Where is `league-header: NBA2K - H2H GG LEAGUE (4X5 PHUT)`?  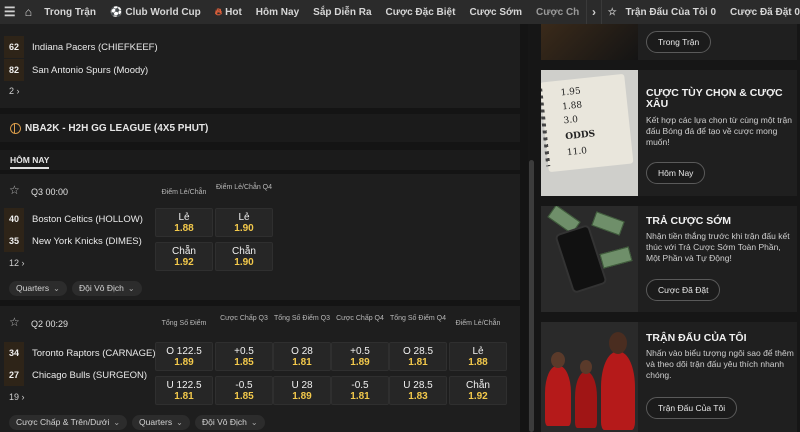
league-header: NBA2K - H2H GG LEAGUE (4X5 PHUT) is located at coordinates (260, 128).